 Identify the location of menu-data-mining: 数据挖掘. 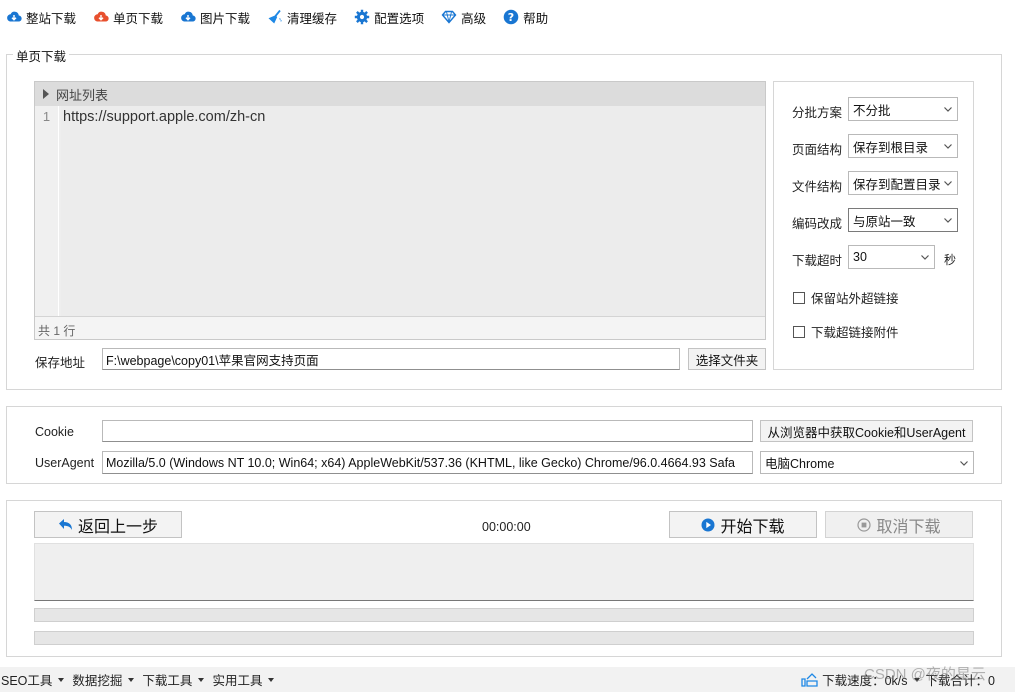
(103, 679).